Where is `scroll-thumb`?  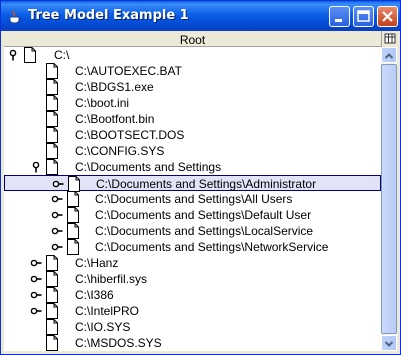 scroll-thumb is located at coordinates (389, 199).